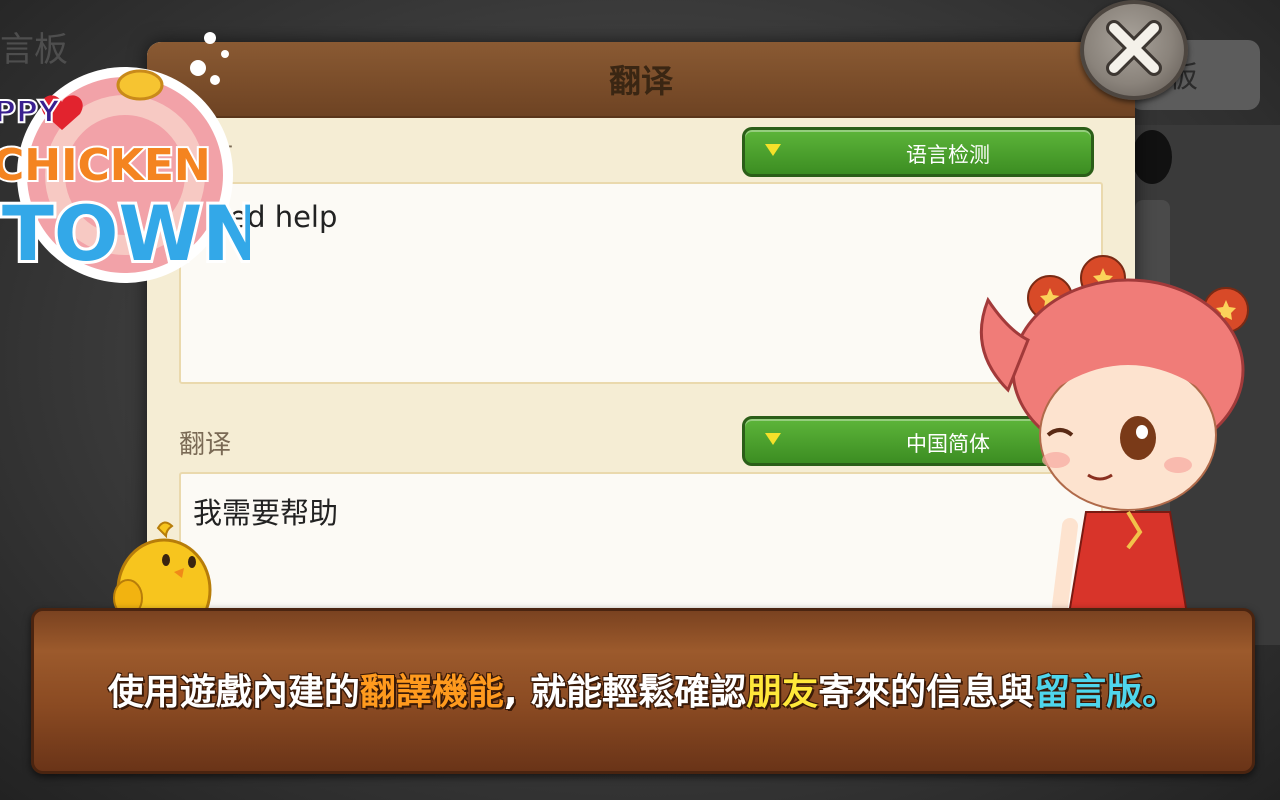 This screenshot has width=1280, height=800. I want to click on banner-highlight-board: 留言版, so click(1088, 692).